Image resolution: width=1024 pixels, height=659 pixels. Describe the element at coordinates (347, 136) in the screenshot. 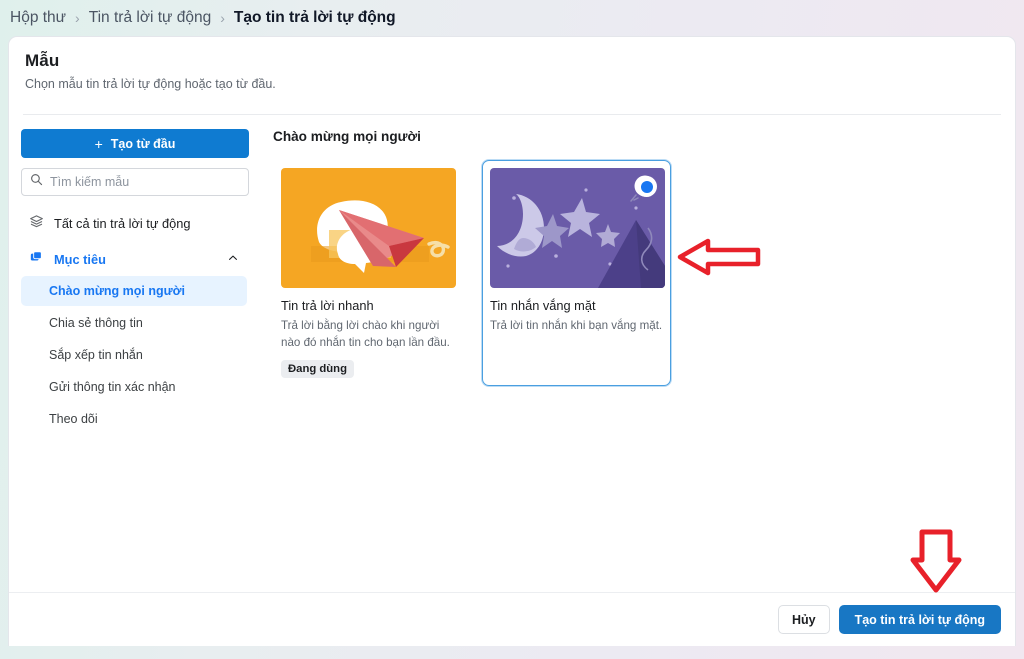

I see `section-title: Chào mừng mọi người` at that location.